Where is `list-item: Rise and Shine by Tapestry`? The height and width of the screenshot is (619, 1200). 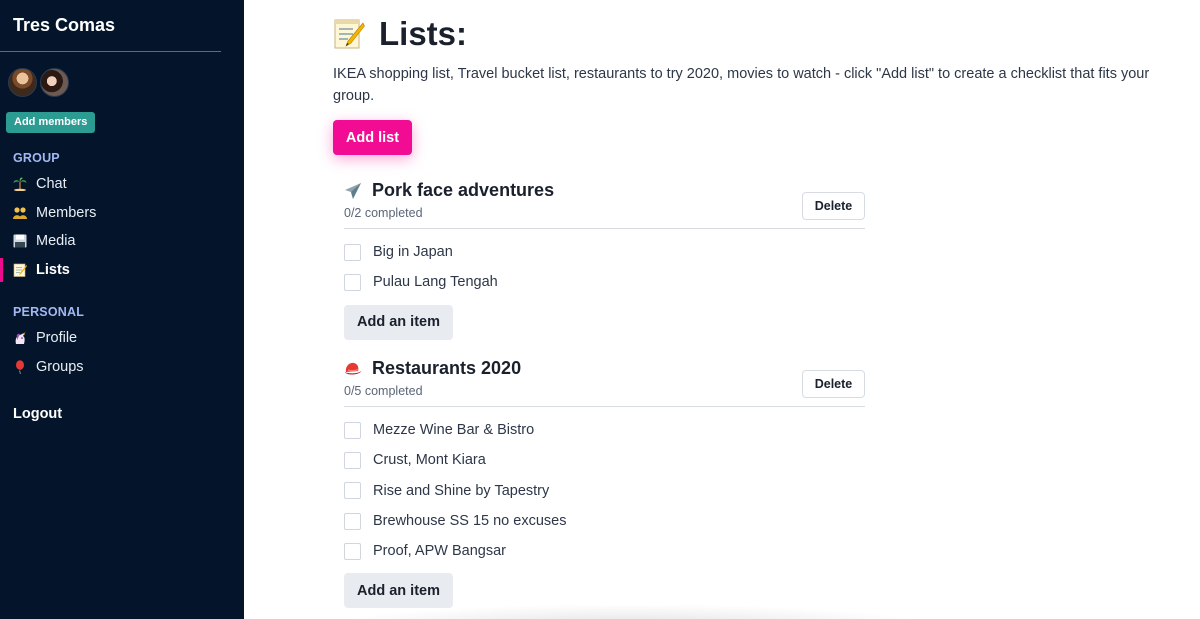 list-item: Rise and Shine by Tapestry is located at coordinates (604, 491).